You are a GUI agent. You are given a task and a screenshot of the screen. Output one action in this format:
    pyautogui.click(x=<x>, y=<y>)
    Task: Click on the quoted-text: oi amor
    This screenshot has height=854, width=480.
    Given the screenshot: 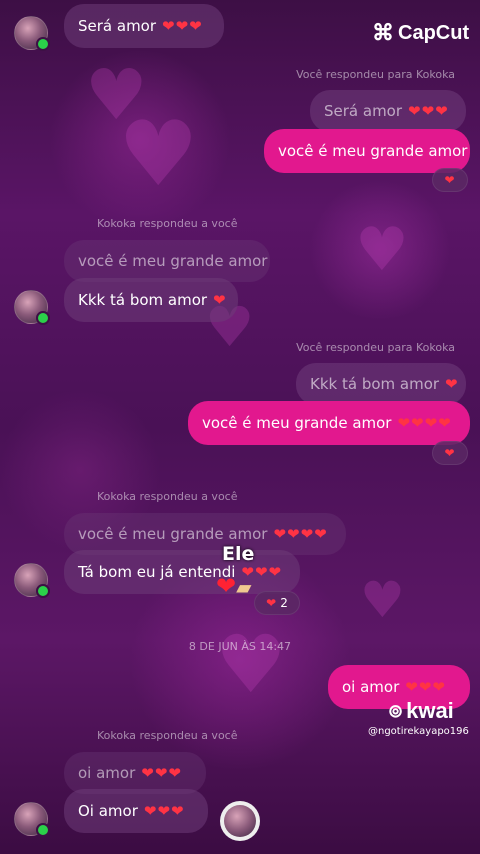 What is the action you would take?
    pyautogui.click(x=107, y=773)
    